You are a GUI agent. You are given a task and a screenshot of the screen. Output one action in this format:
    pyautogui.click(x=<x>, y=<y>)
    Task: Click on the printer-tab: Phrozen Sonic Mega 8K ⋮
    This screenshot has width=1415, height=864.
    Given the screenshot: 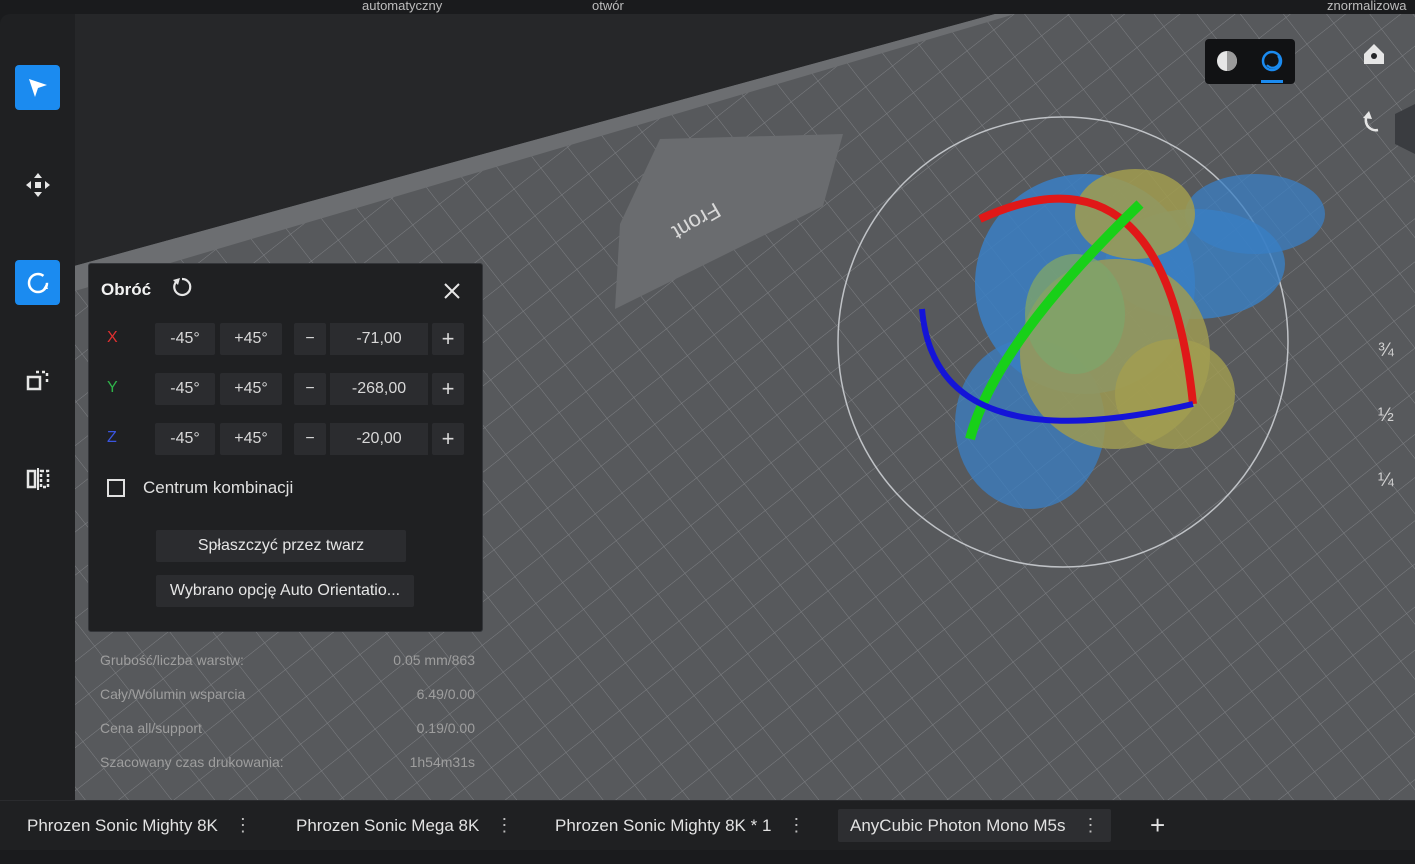 What is the action you would take?
    pyautogui.click(x=404, y=825)
    